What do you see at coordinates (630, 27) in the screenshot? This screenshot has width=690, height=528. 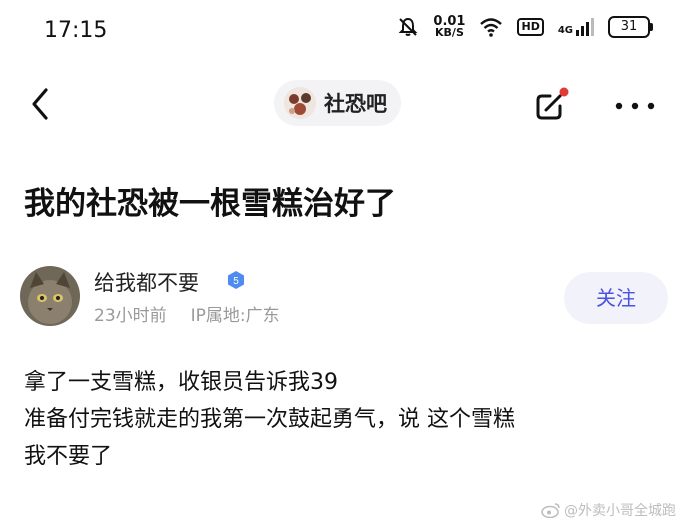 I see `battery-indicator: 31` at bounding box center [630, 27].